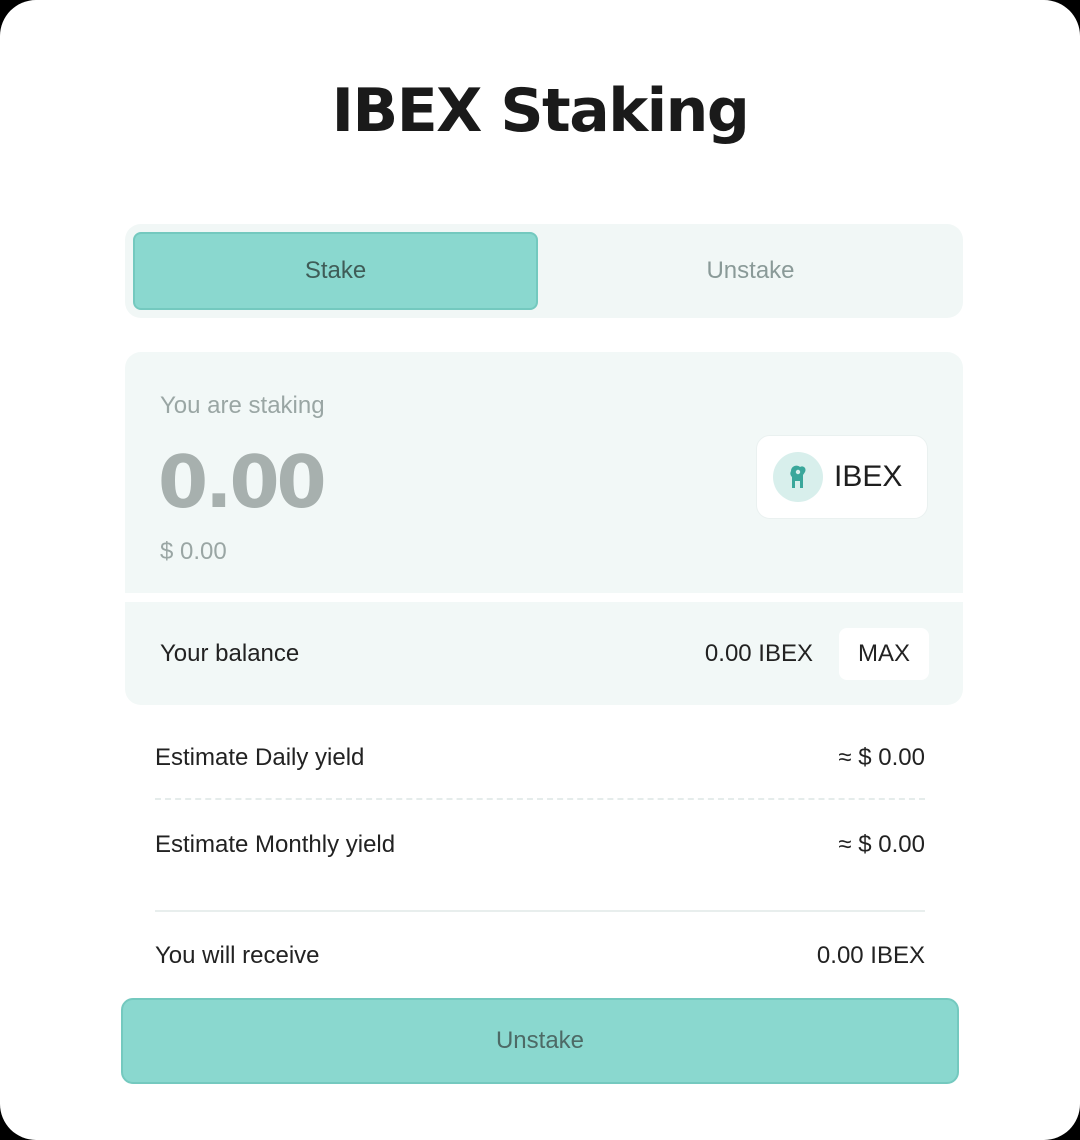  What do you see at coordinates (881, 757) in the screenshot?
I see `daily-yield-value: ≈ $ 0.00` at bounding box center [881, 757].